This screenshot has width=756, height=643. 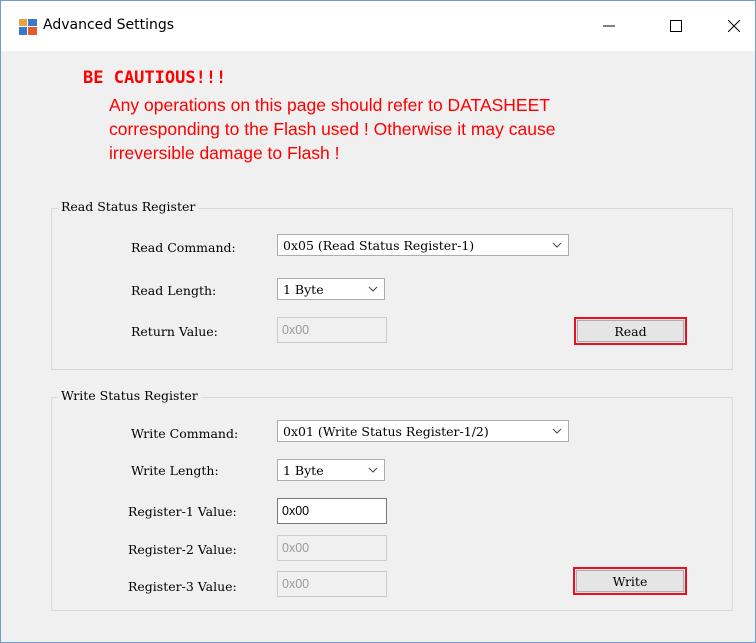 I want to click on read-button: Read, so click(x=630, y=331).